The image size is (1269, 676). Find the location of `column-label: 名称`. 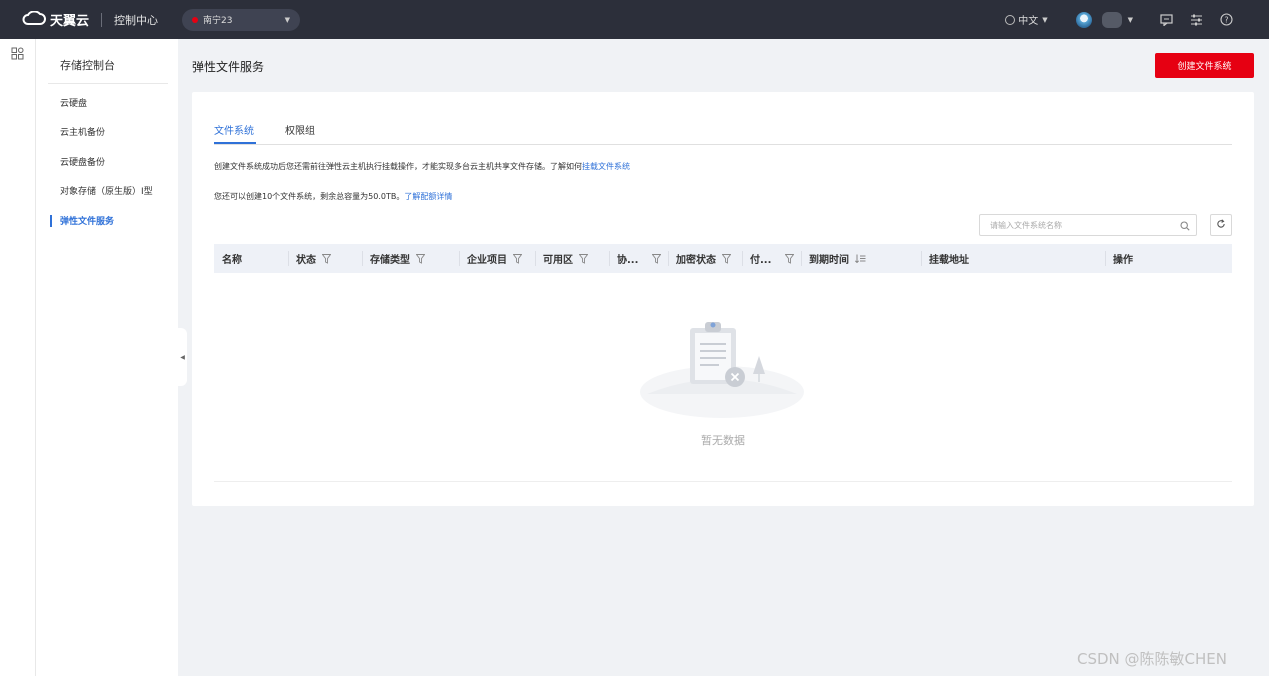

column-label: 名称 is located at coordinates (232, 260).